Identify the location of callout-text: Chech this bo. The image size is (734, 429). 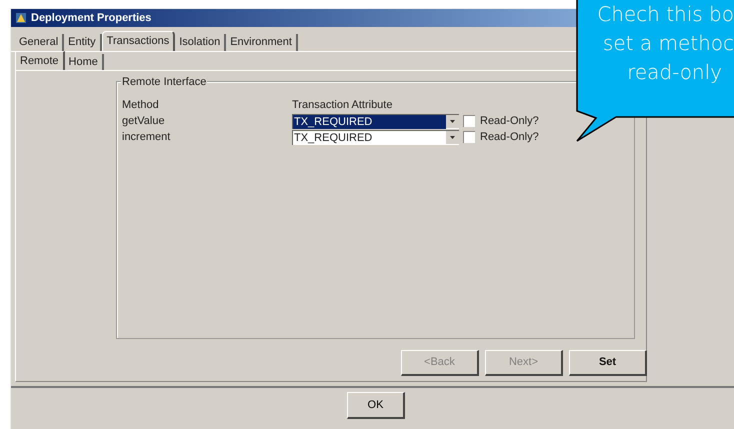
(665, 14).